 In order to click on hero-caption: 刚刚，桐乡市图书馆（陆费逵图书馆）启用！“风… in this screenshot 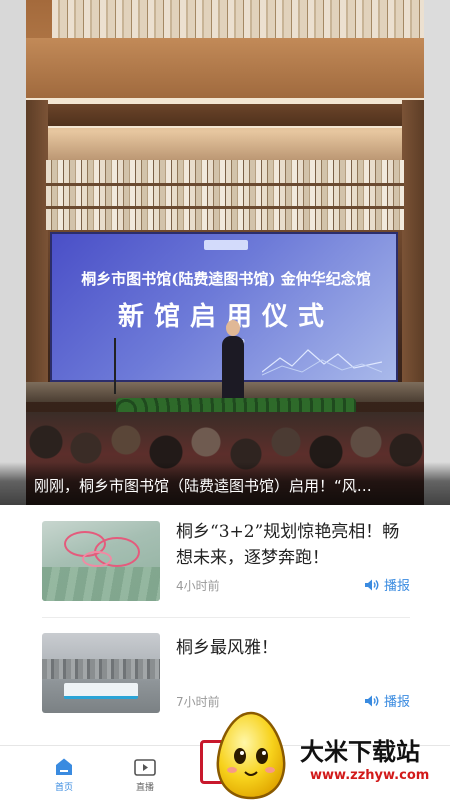, I will do `click(226, 485)`.